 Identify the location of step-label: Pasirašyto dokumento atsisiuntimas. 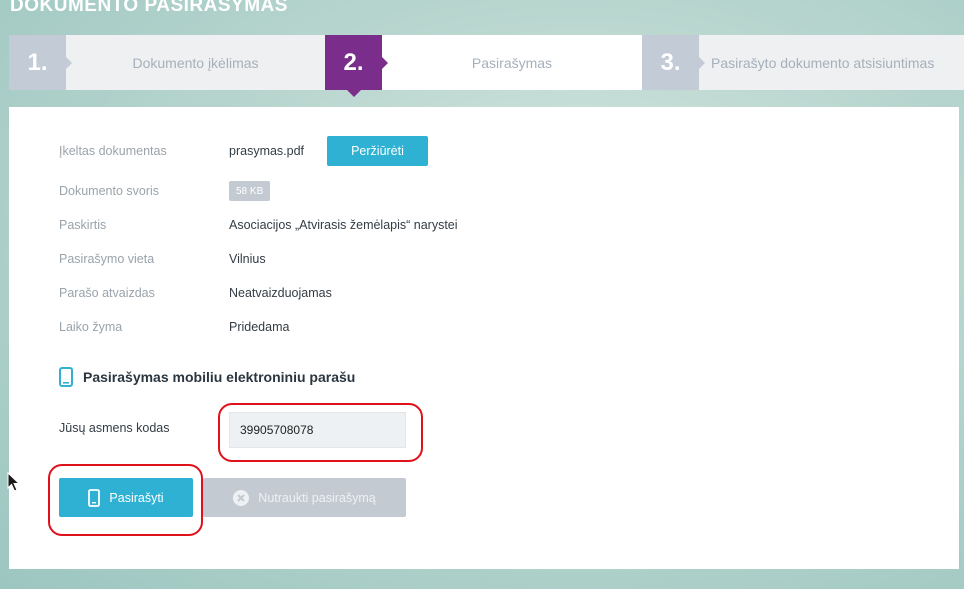
(823, 62).